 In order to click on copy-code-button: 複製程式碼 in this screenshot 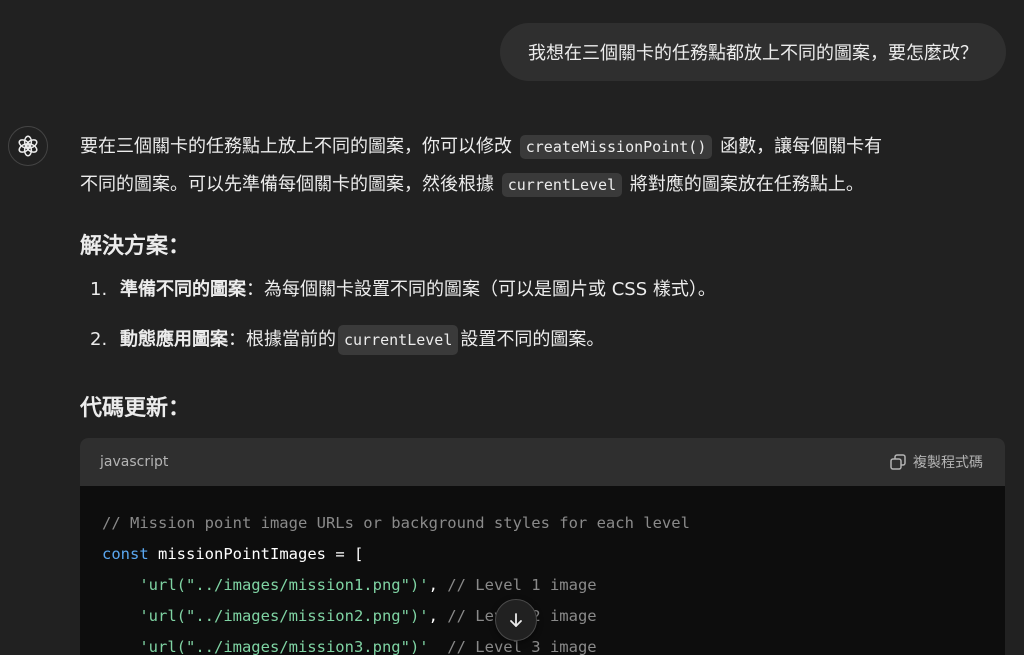, I will do `click(936, 462)`.